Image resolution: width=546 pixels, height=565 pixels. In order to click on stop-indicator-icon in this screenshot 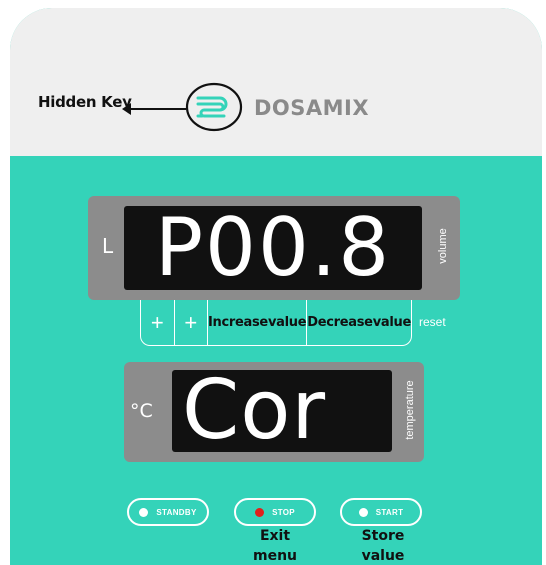, I will do `click(260, 512)`.